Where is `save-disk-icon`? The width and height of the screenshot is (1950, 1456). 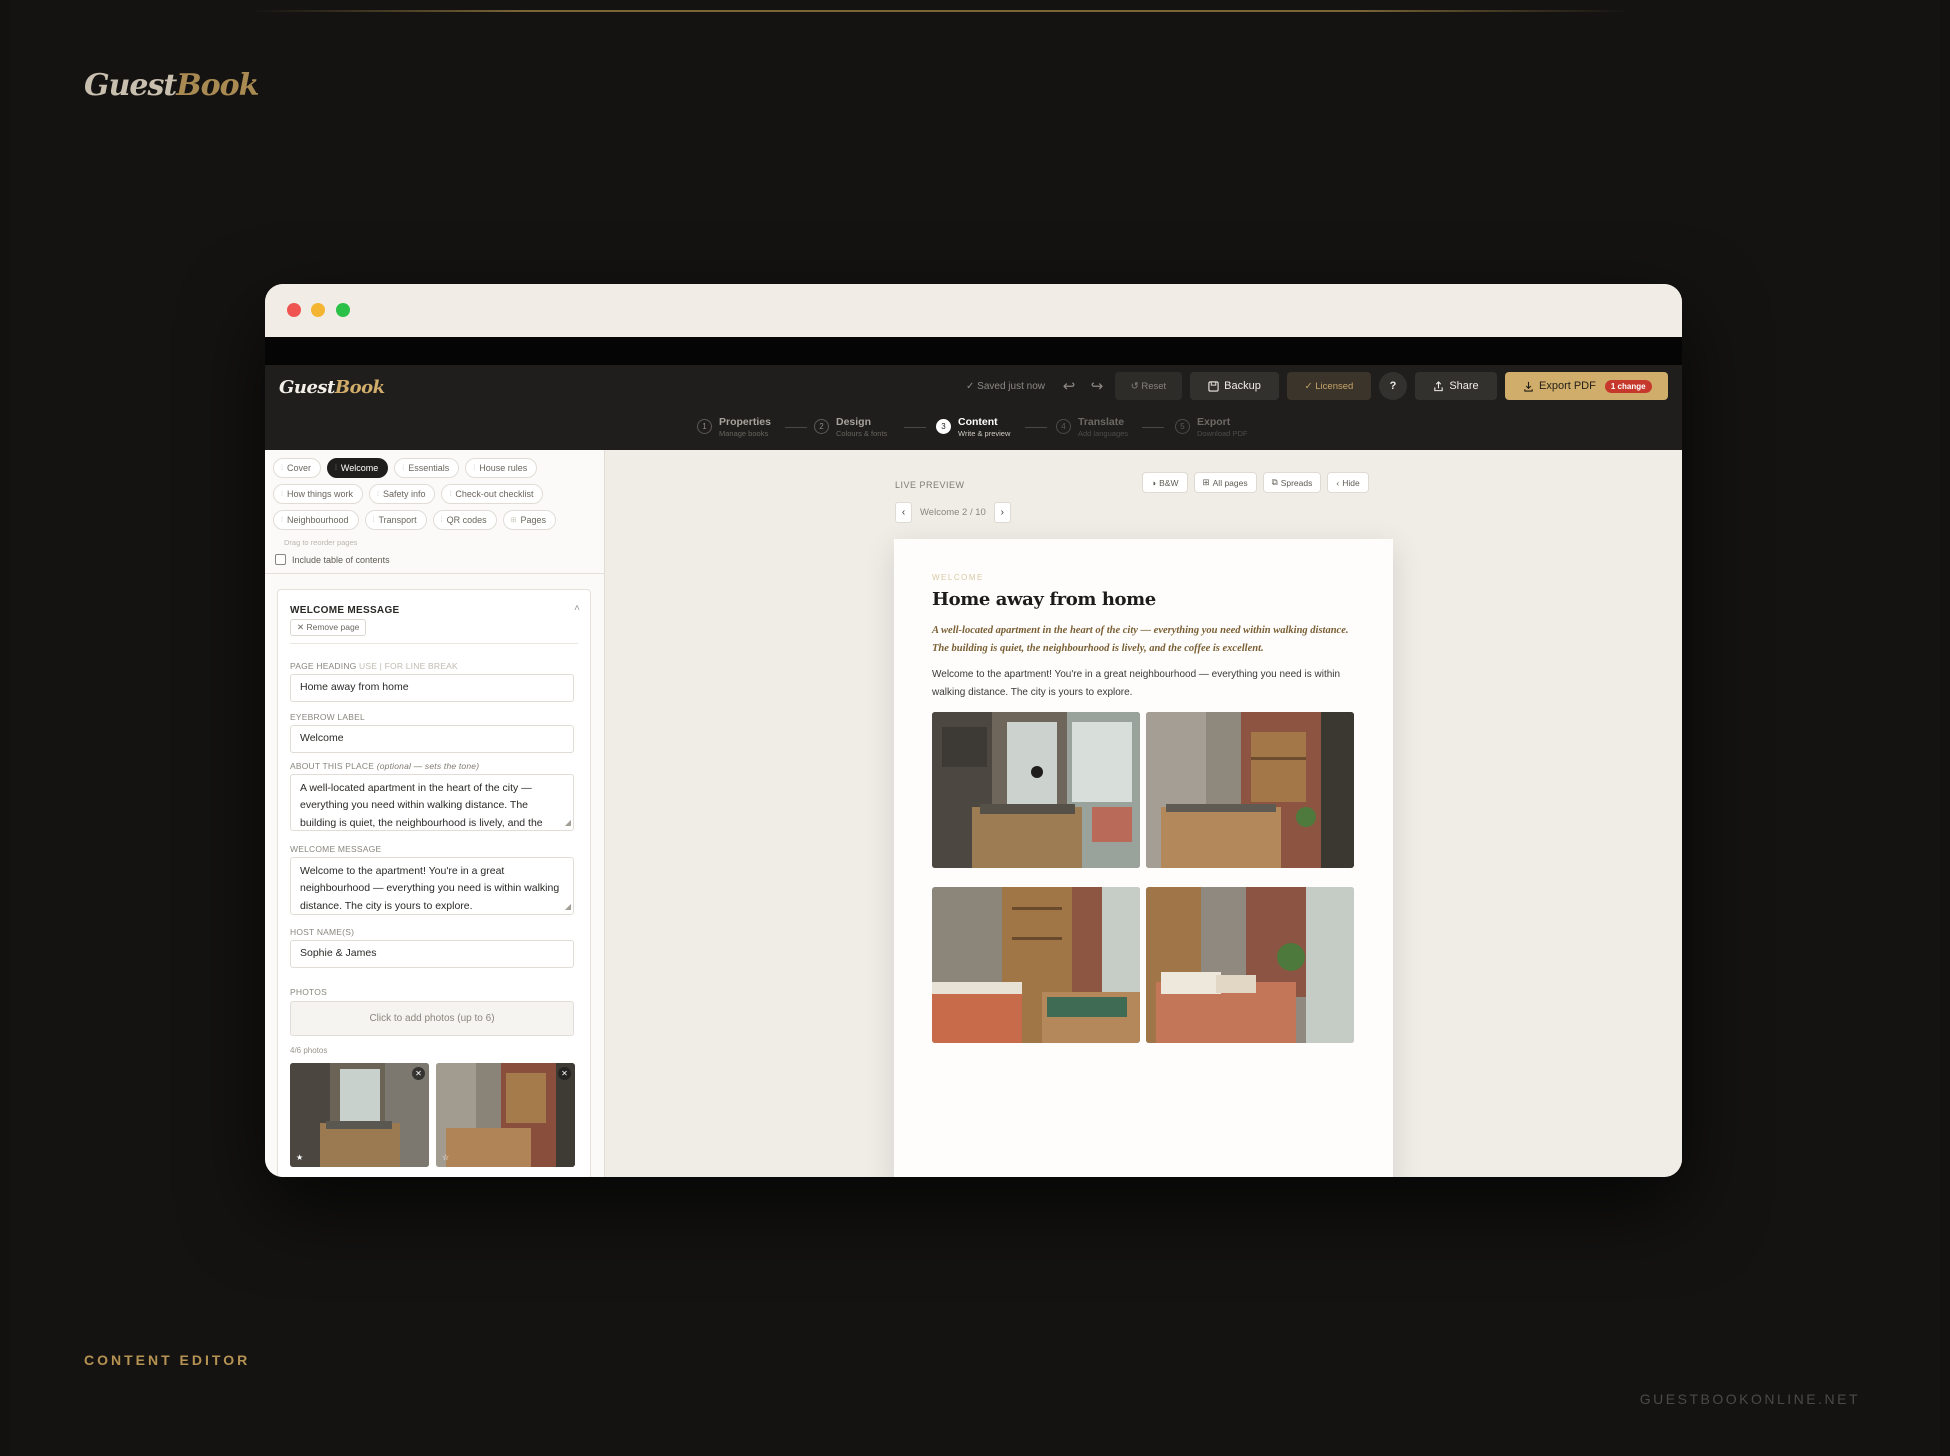 save-disk-icon is located at coordinates (1213, 386).